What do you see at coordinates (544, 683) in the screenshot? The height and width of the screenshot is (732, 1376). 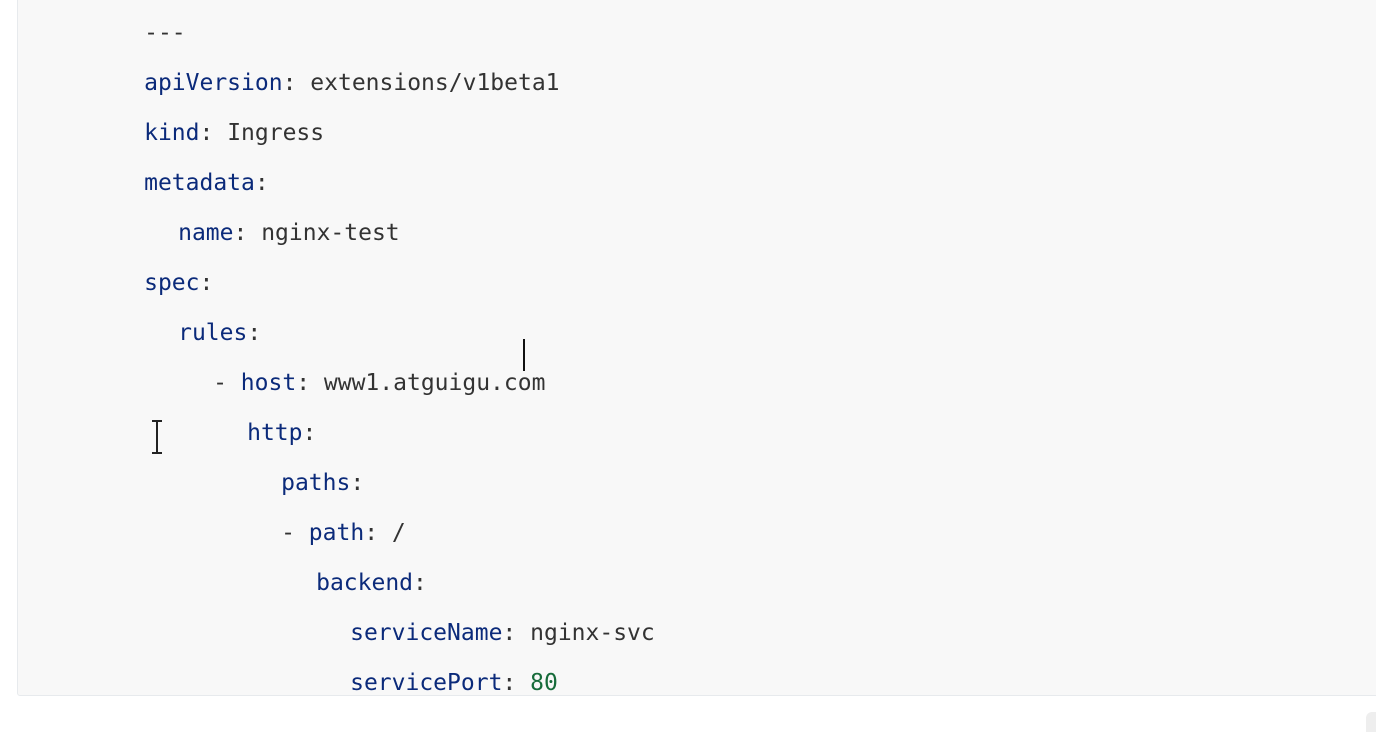 I see `yaml-number-value: 80` at bounding box center [544, 683].